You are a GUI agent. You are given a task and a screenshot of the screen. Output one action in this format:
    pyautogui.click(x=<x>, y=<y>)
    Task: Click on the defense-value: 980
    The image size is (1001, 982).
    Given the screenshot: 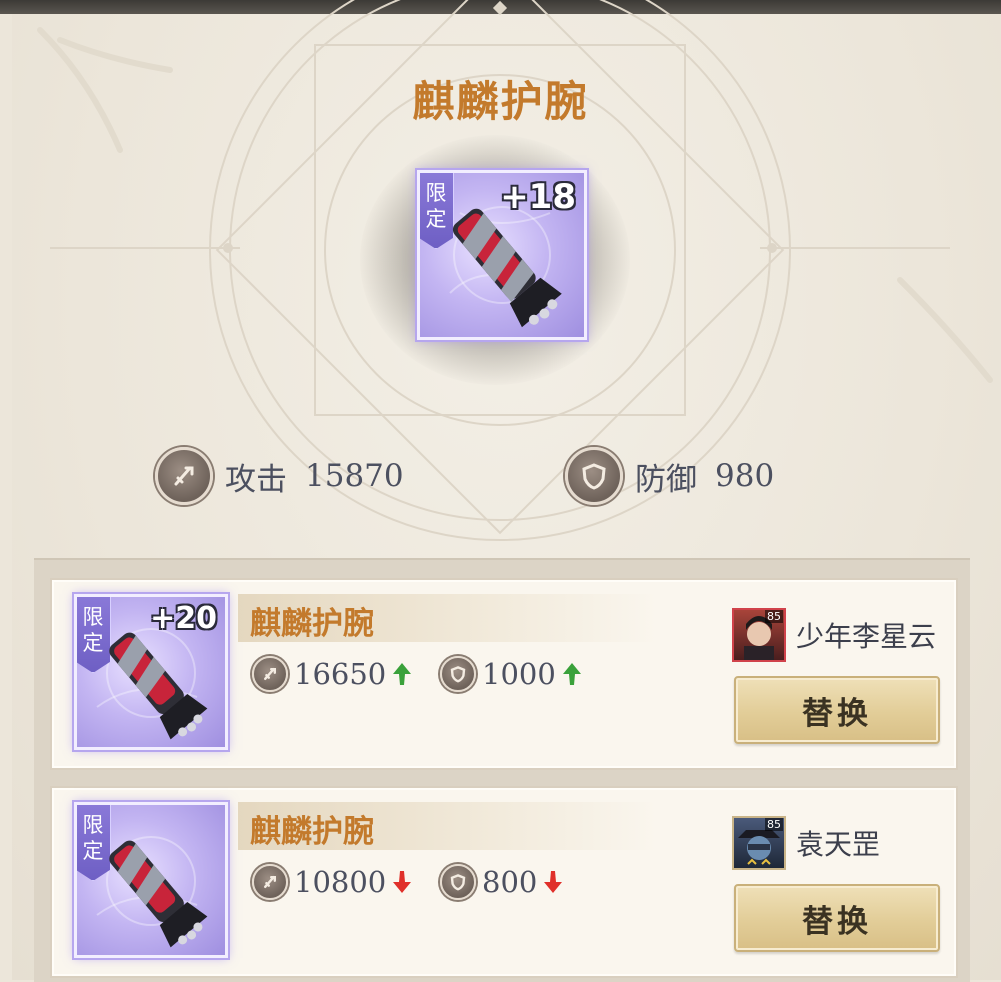 What is the action you would take?
    pyautogui.click(x=745, y=476)
    